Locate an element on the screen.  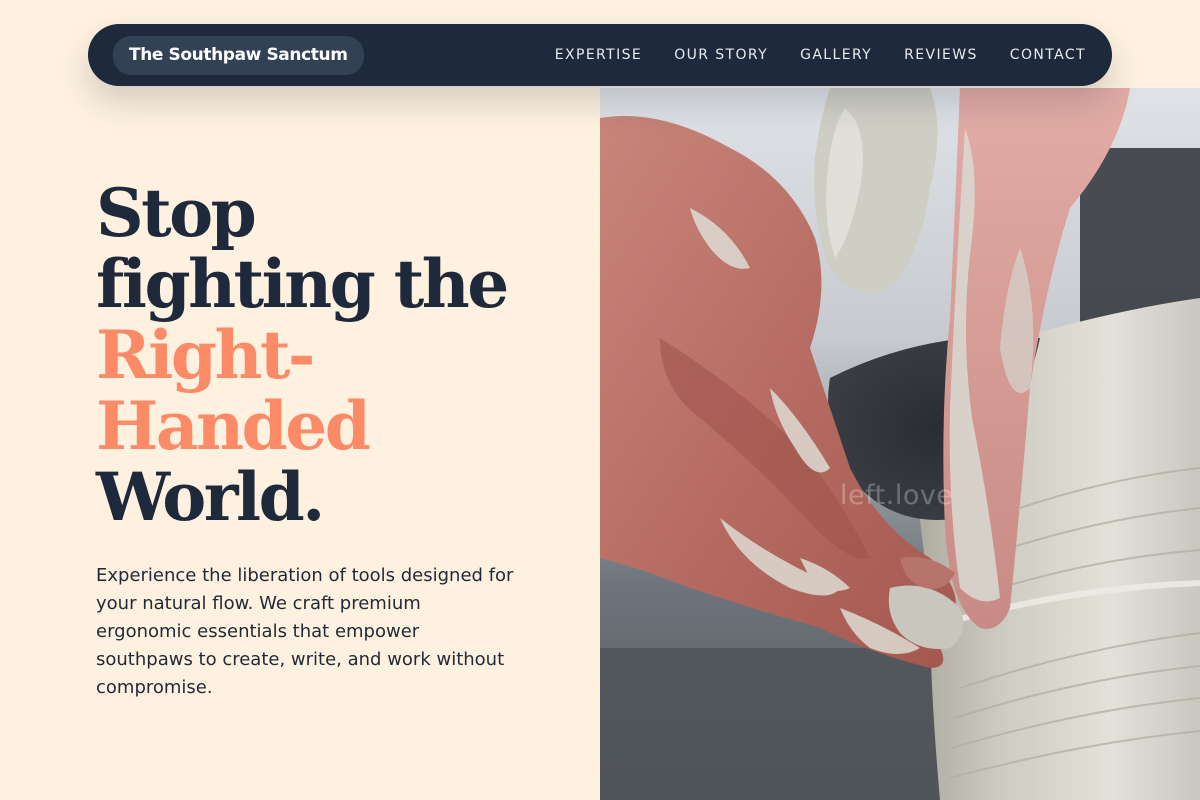
headline-line-3: World. is located at coordinates (210, 497).